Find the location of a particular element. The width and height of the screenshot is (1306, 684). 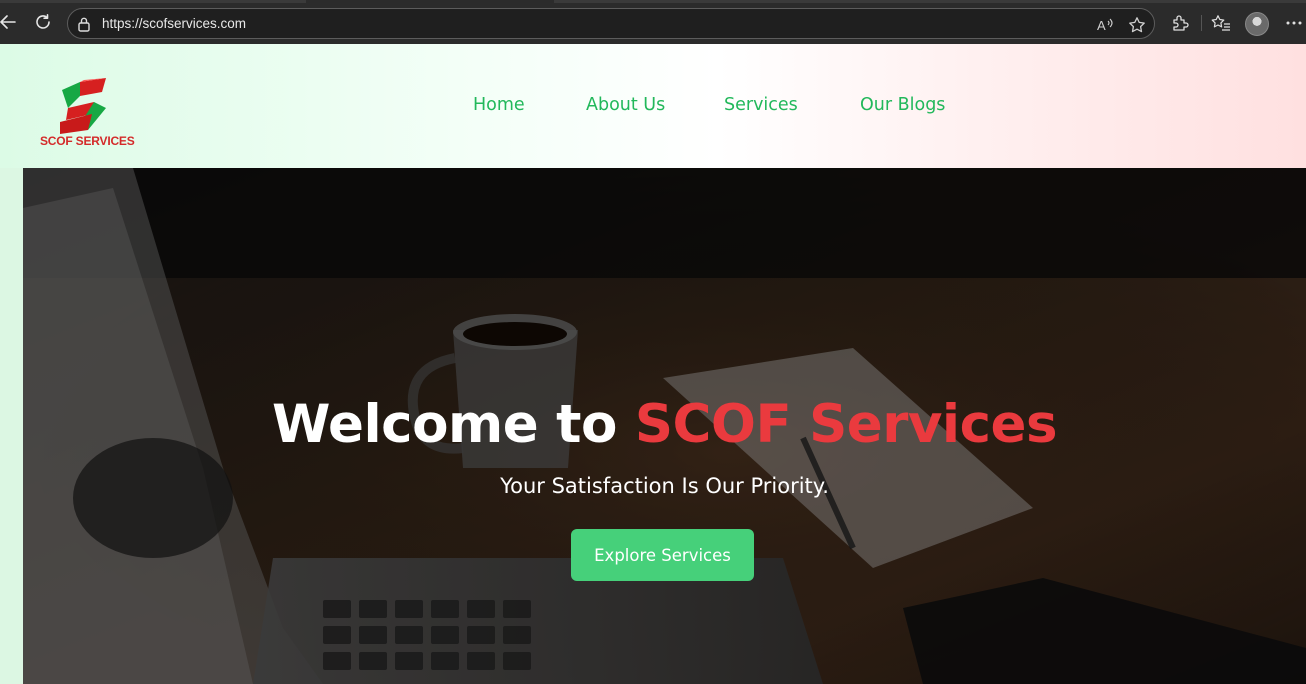

browser-toolbar: https://scofservices.com A is located at coordinates (653, 22).